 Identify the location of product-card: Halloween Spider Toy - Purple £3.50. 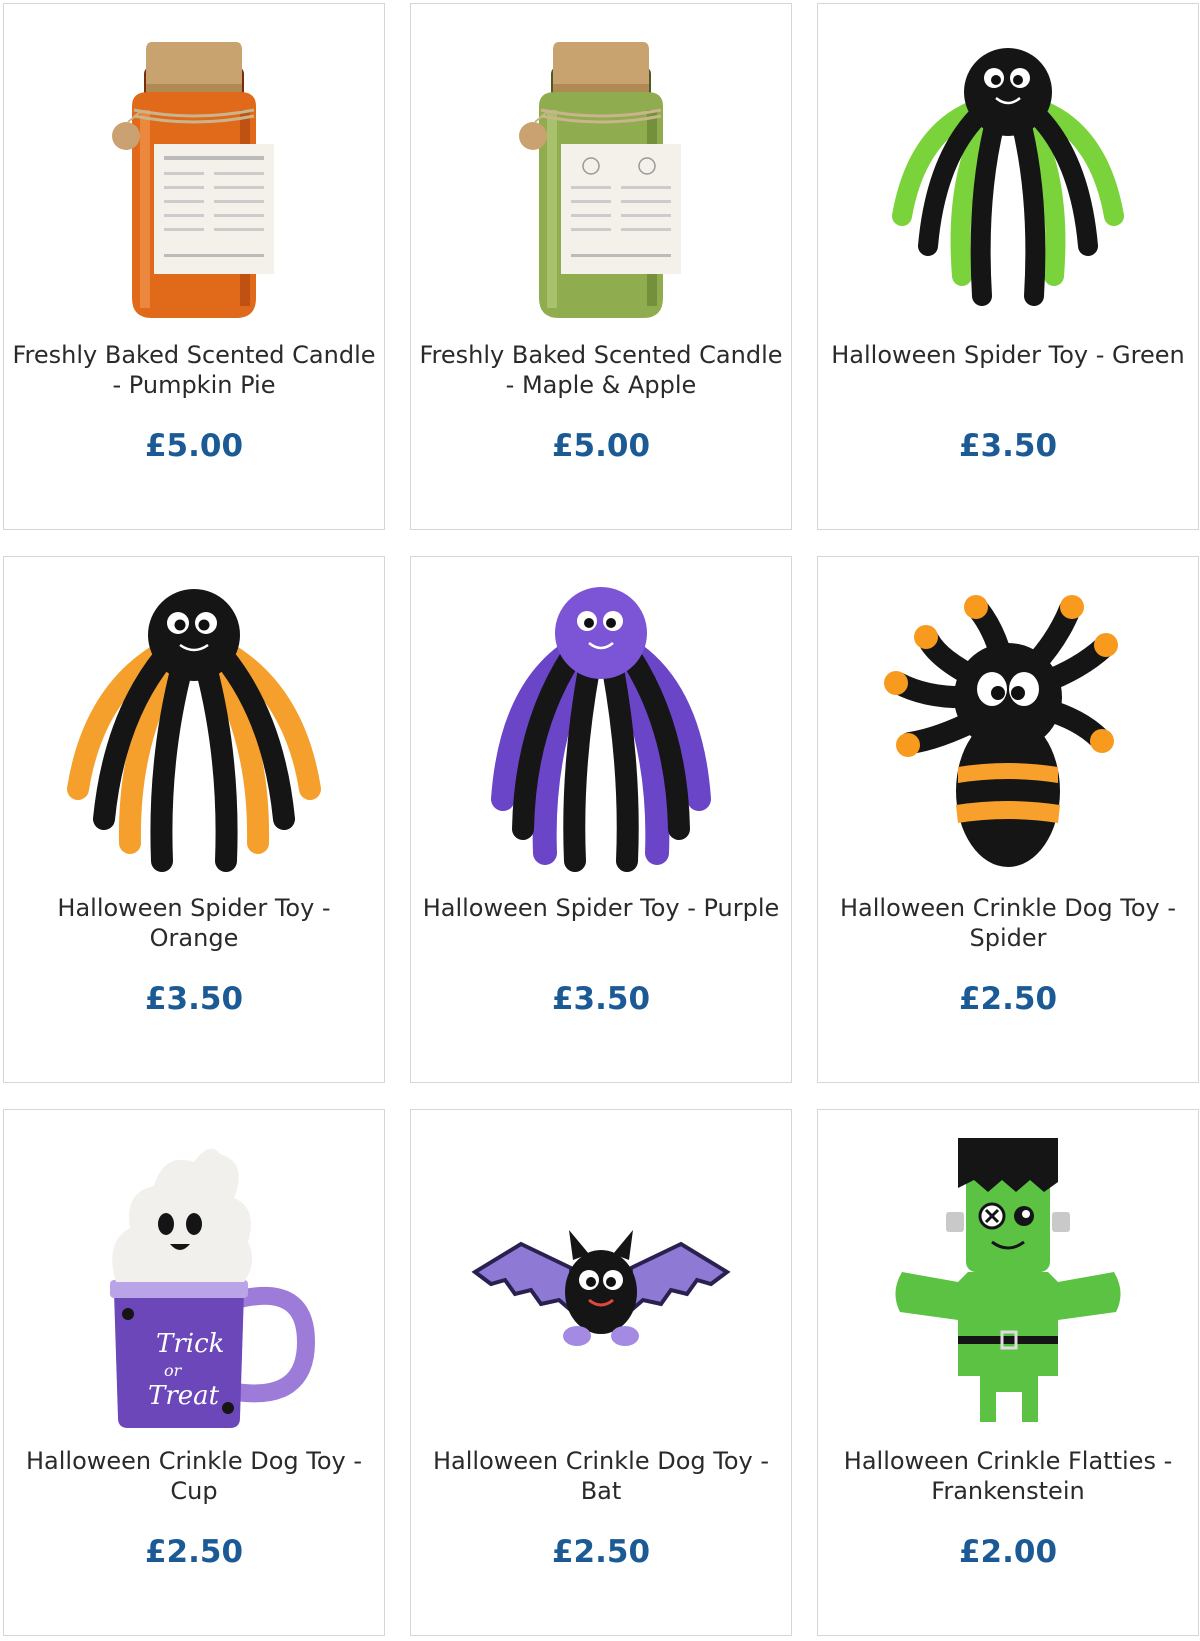
(601, 819).